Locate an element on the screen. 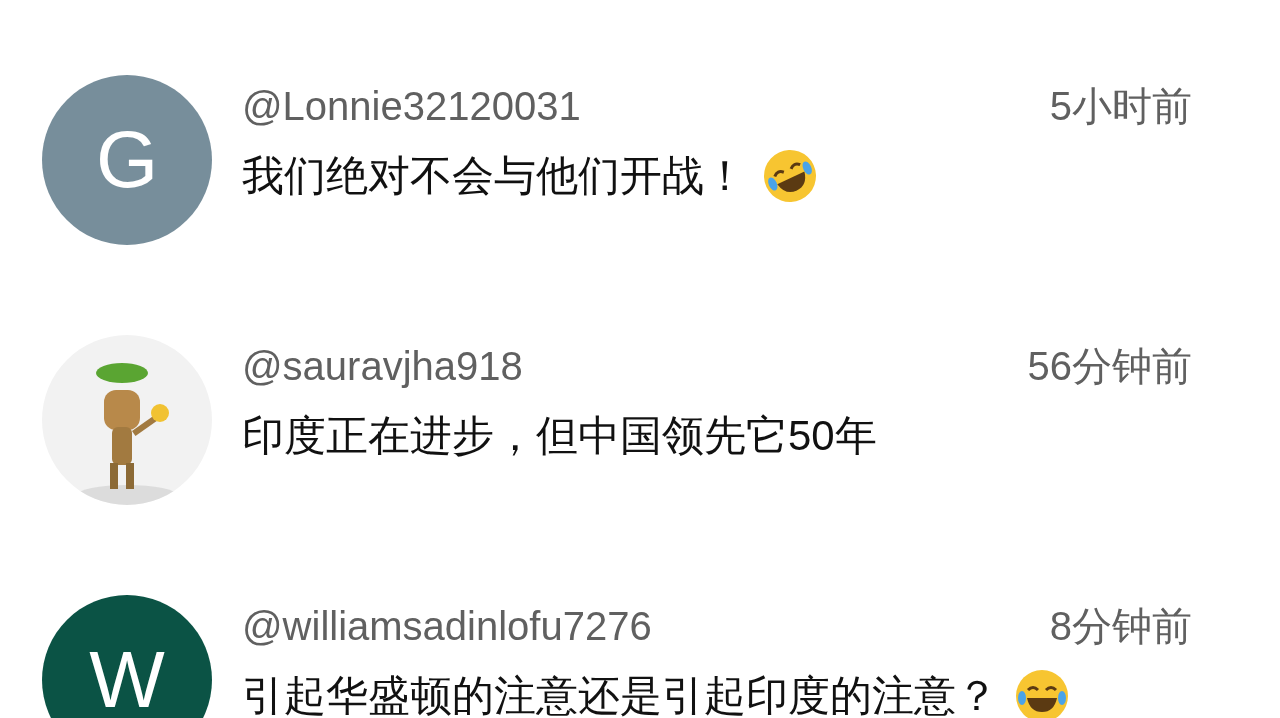  comment-text: 引起华盛顿的注意还是引起印度的注意？ is located at coordinates (620, 694).